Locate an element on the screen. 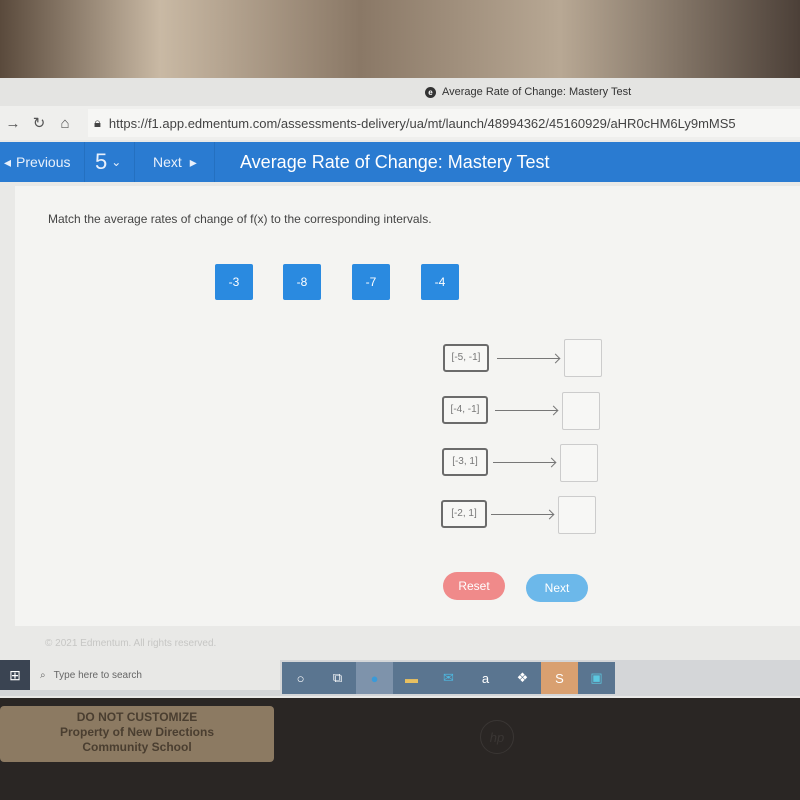 This screenshot has height=800, width=800. next-button: Next is located at coordinates (557, 588).